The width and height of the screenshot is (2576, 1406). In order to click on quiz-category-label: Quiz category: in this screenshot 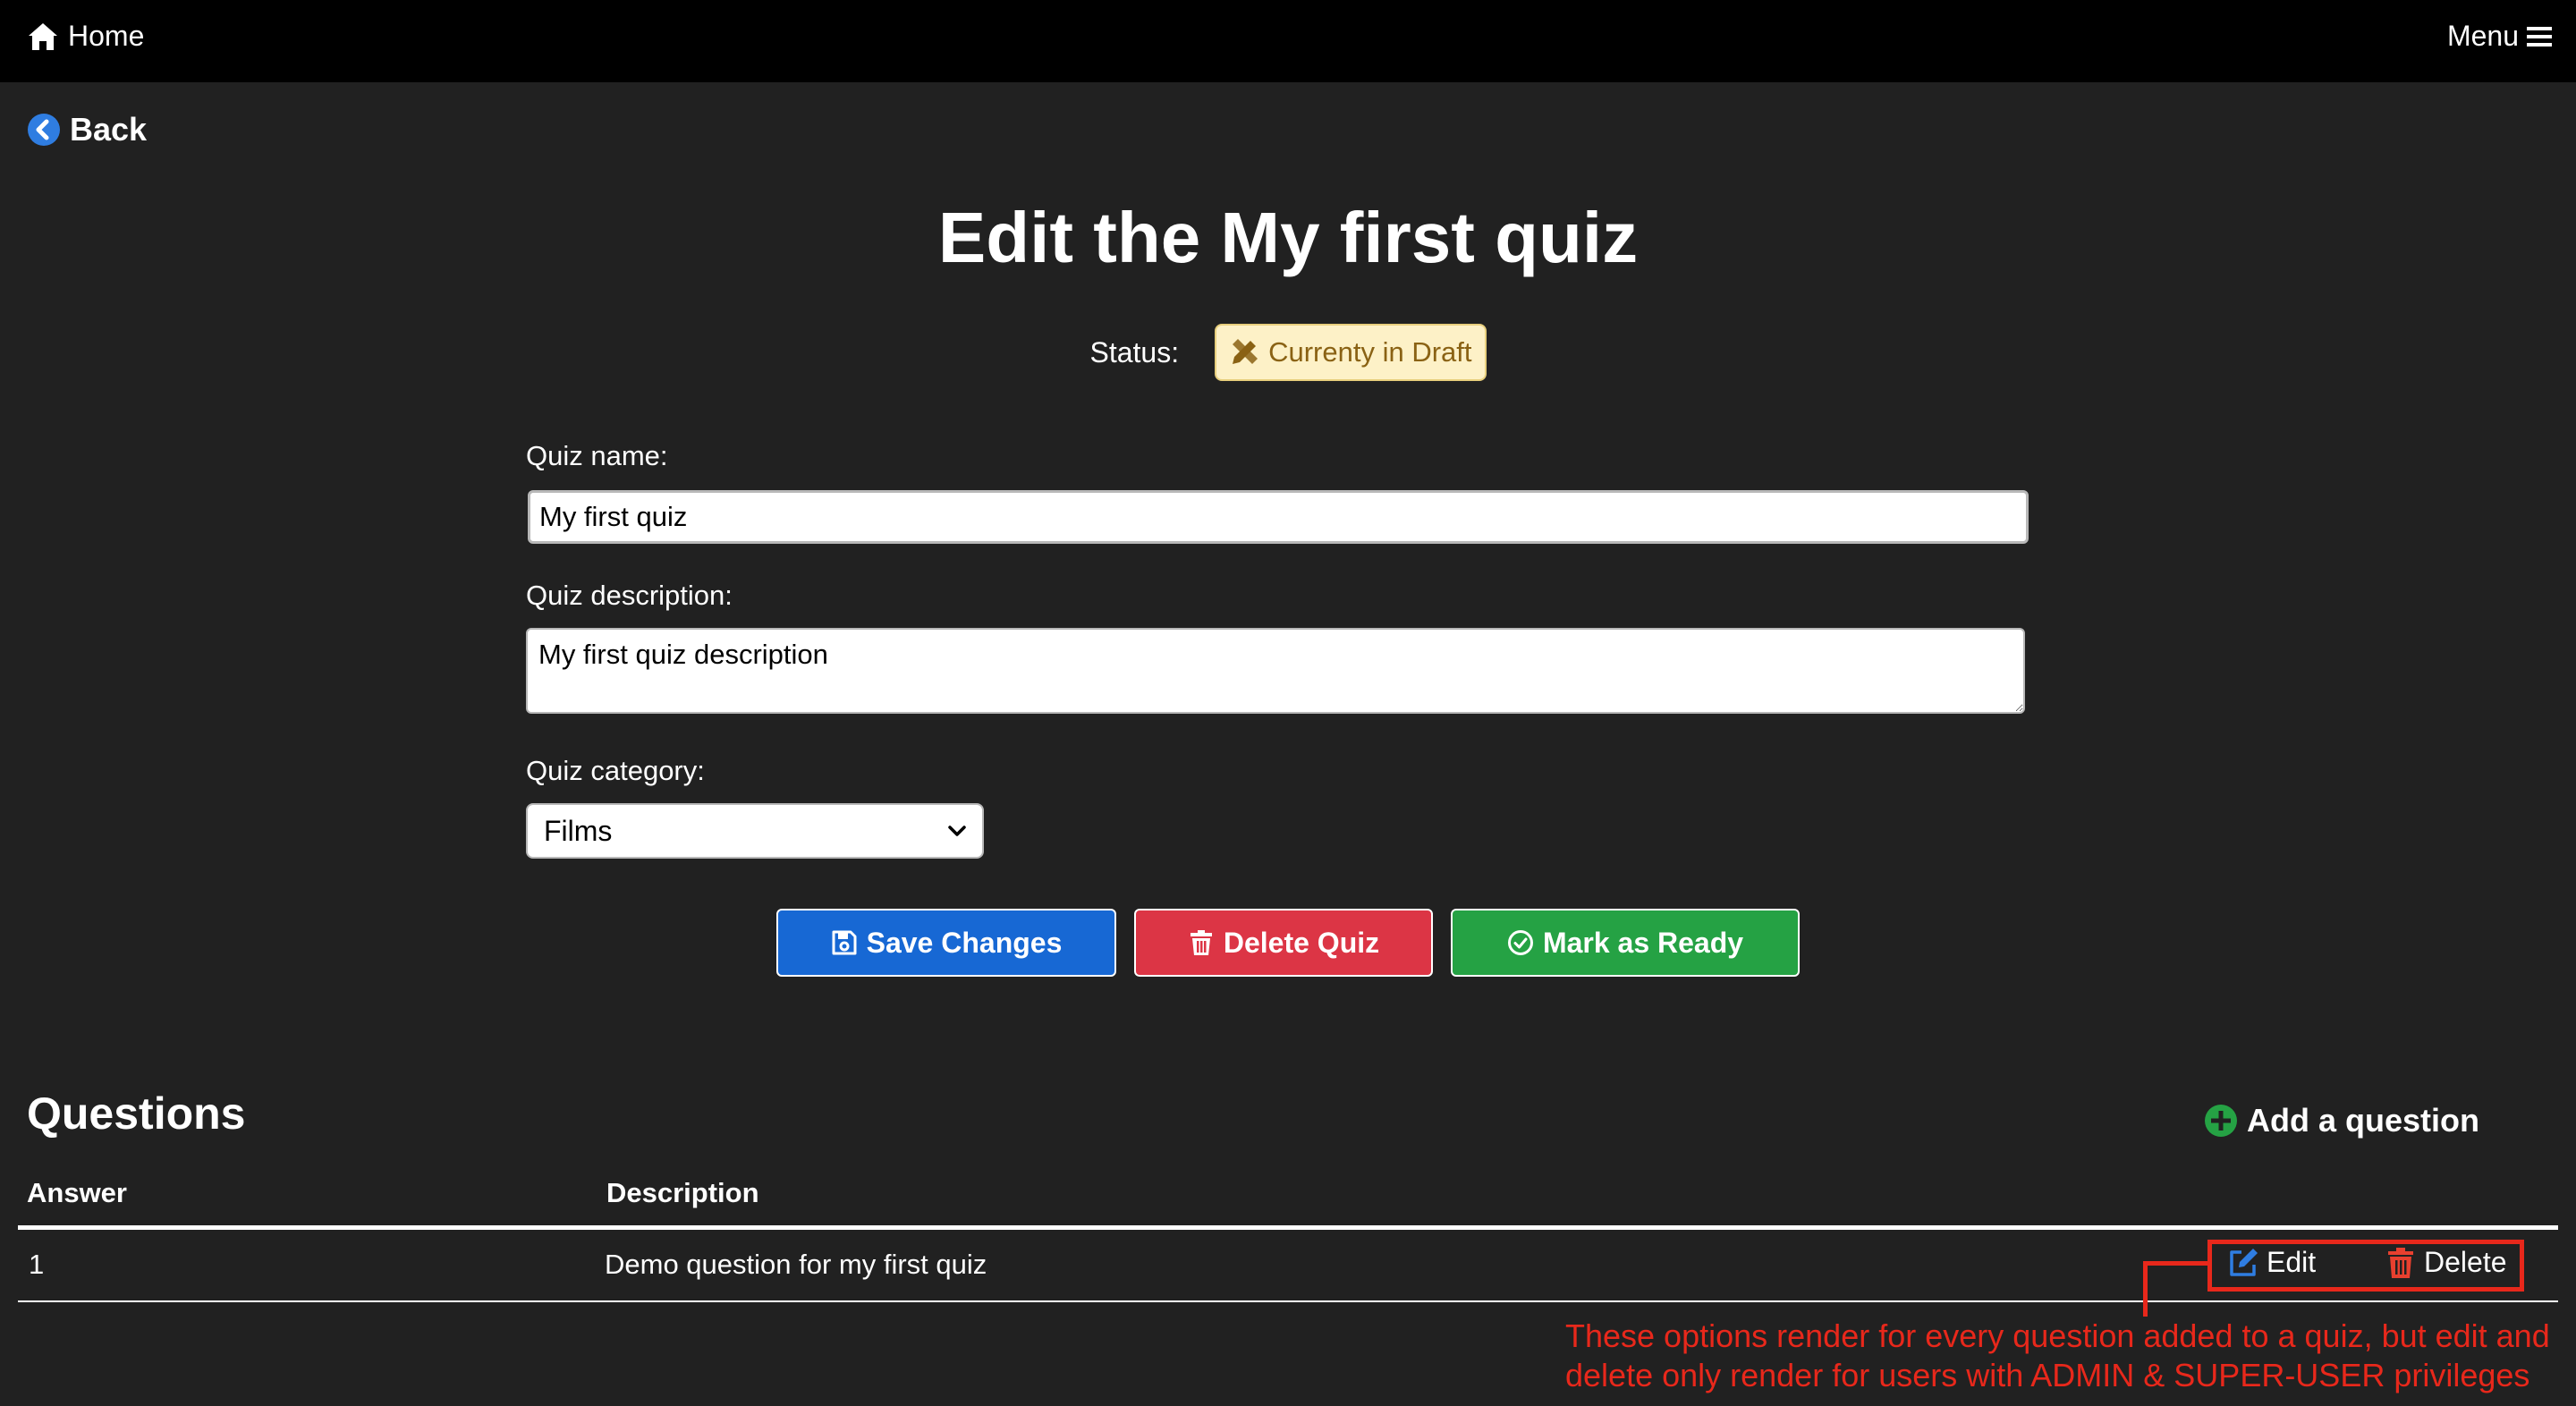, I will do `click(615, 771)`.